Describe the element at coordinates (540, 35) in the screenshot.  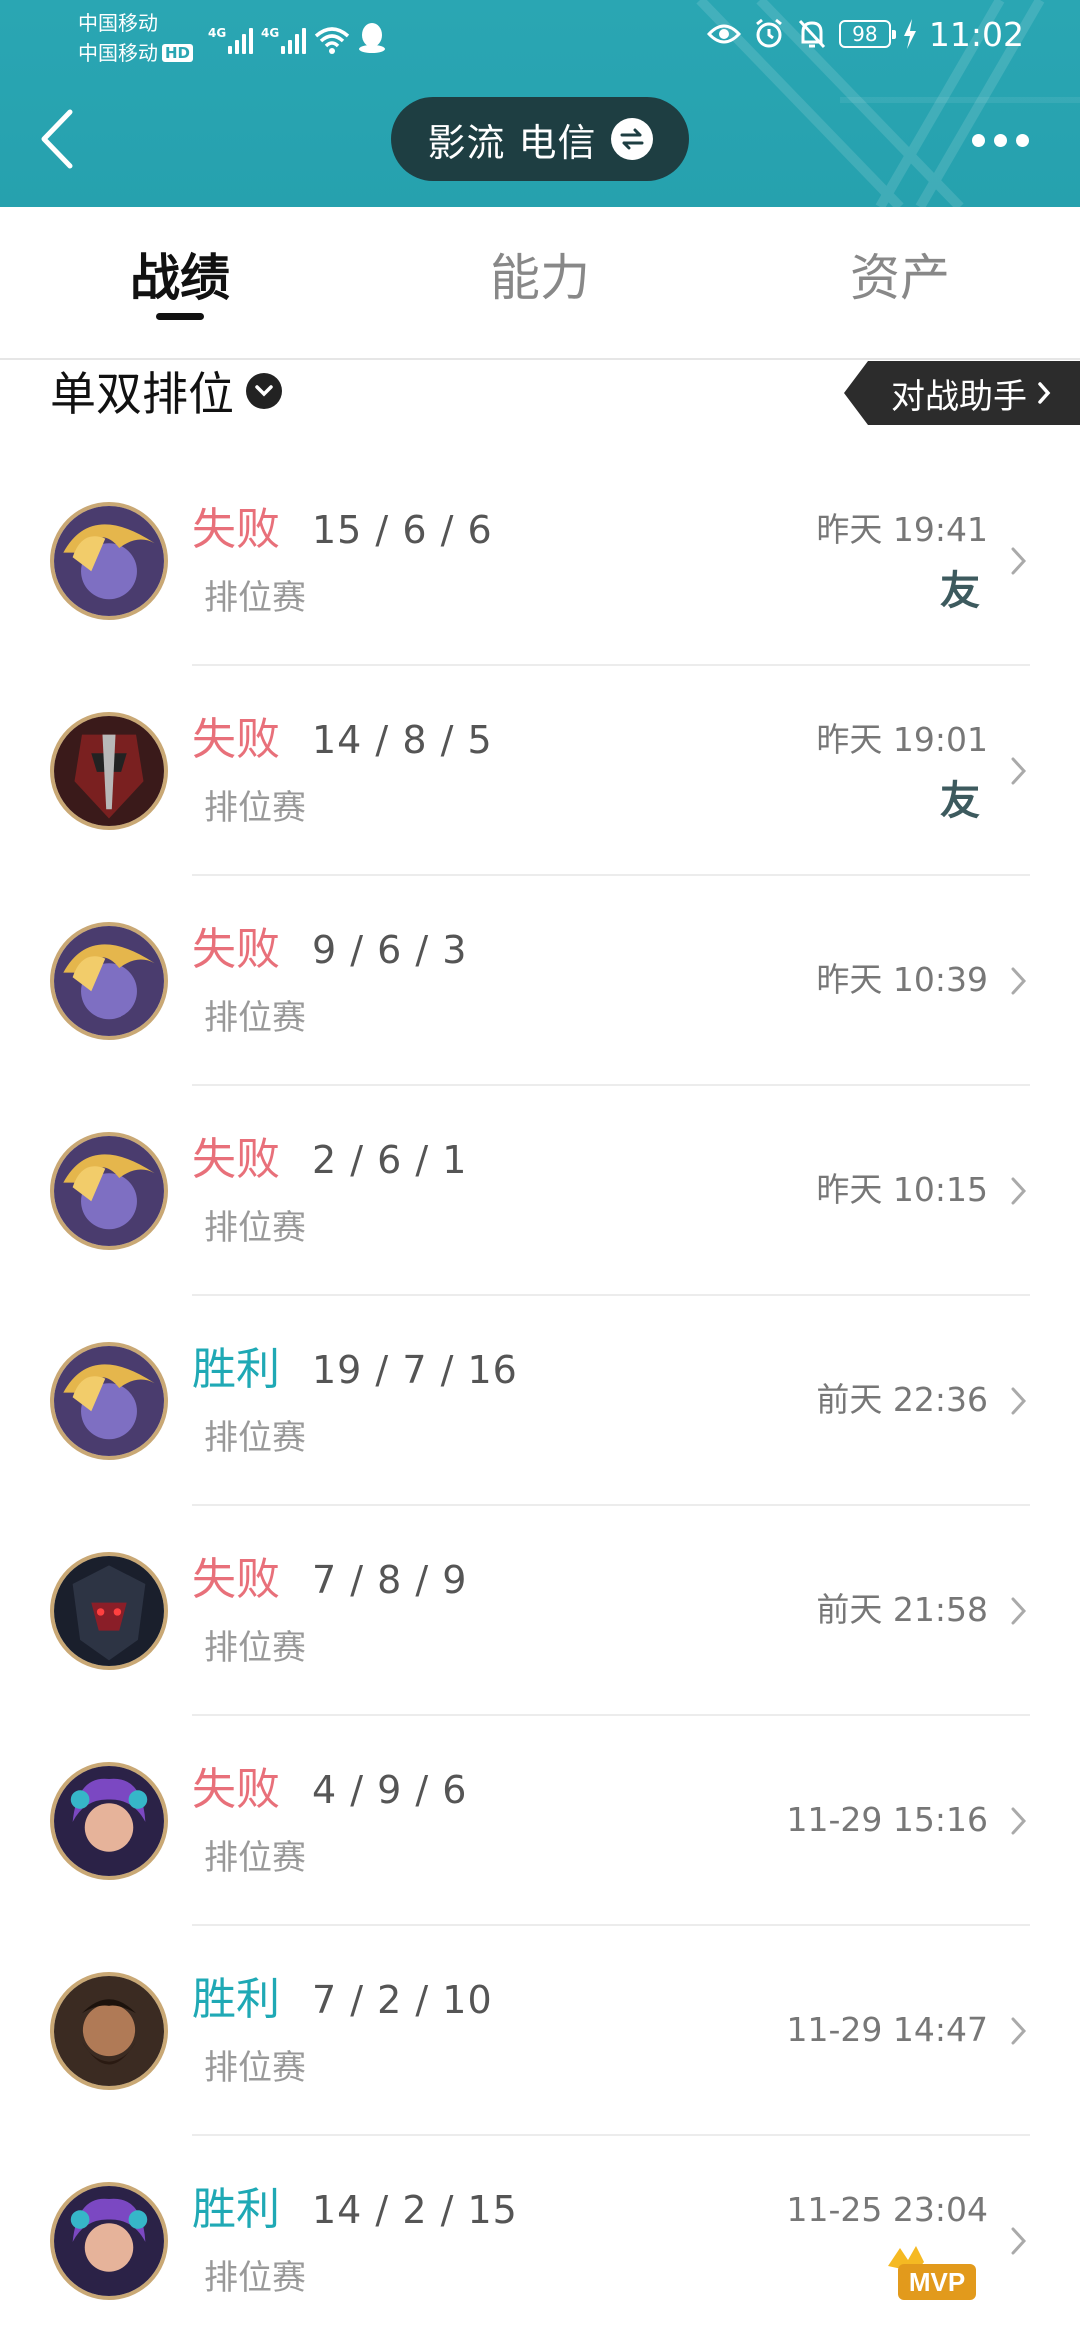
I see `status-bar: 中国移动 中国移动 HD 4G 4G 98 11:02` at that location.